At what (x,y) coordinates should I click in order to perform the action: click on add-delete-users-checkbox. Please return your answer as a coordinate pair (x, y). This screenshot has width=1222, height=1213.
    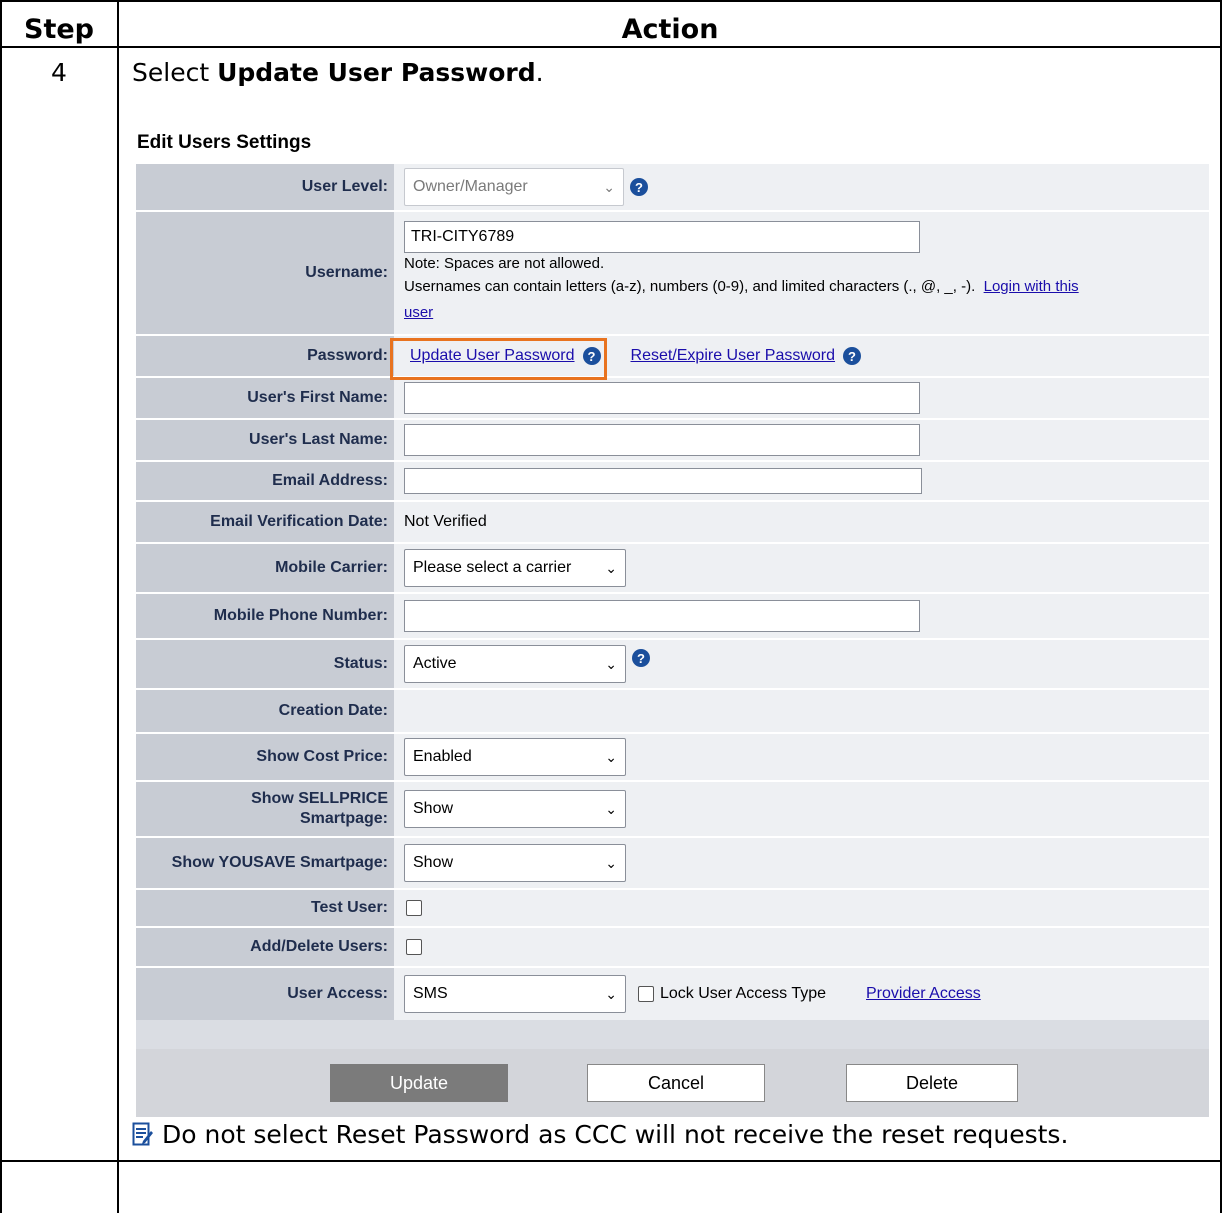
    Looking at the image, I should click on (414, 947).